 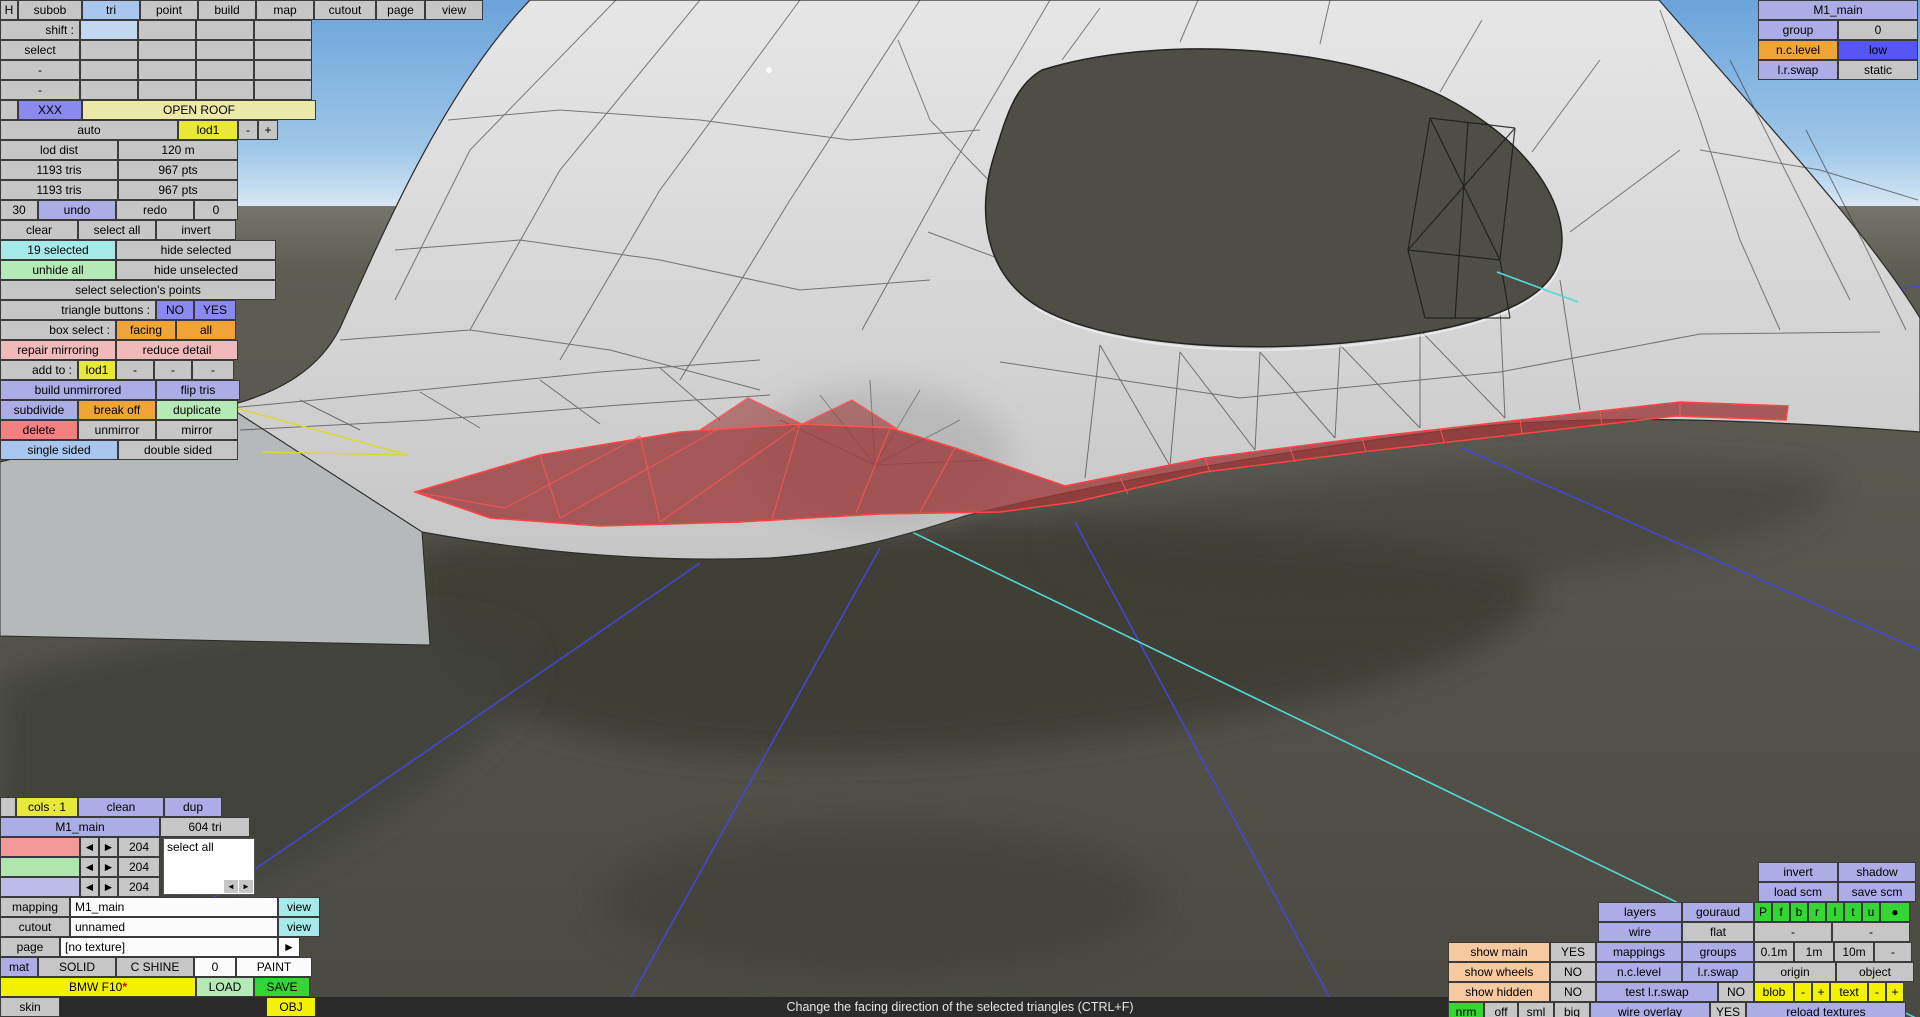 I want to click on show-hidden-value: NO, so click(x=1573, y=992).